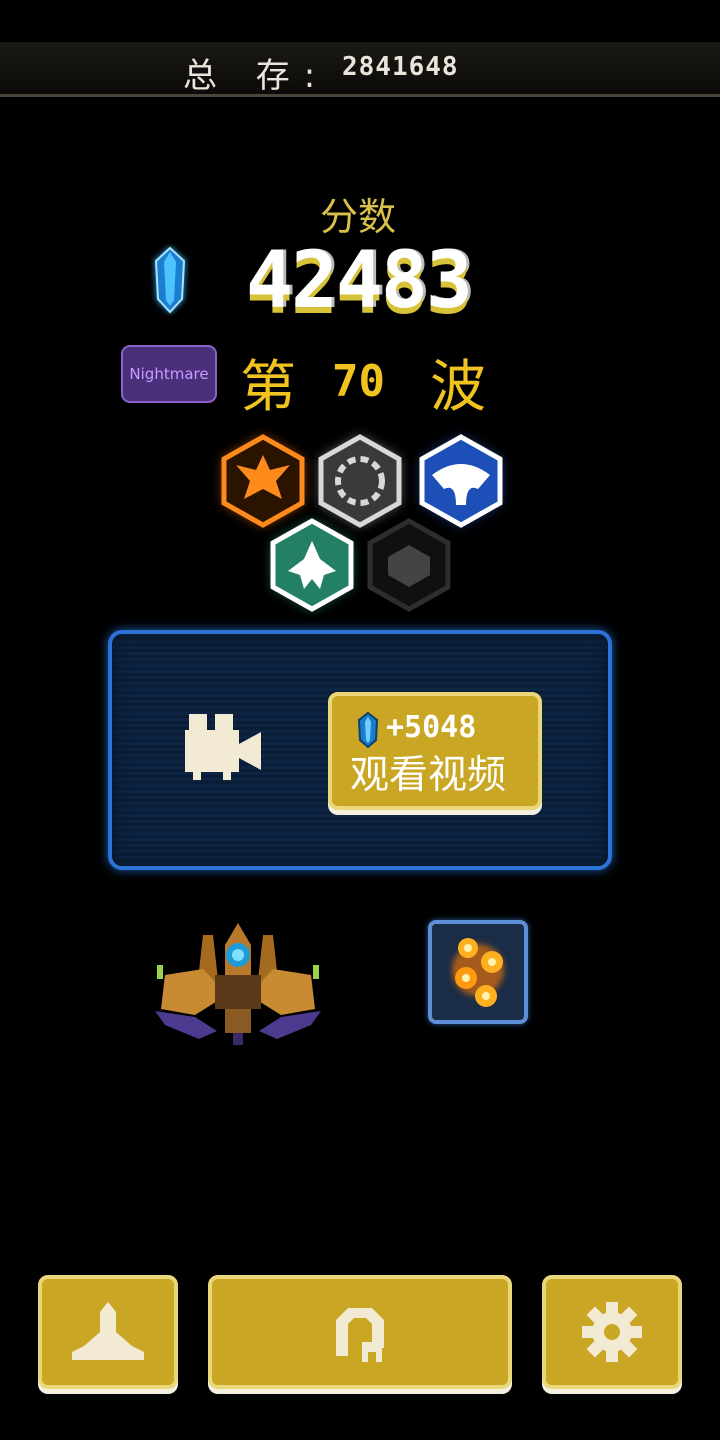  What do you see at coordinates (461, 481) in the screenshot?
I see `blue-manta-medal` at bounding box center [461, 481].